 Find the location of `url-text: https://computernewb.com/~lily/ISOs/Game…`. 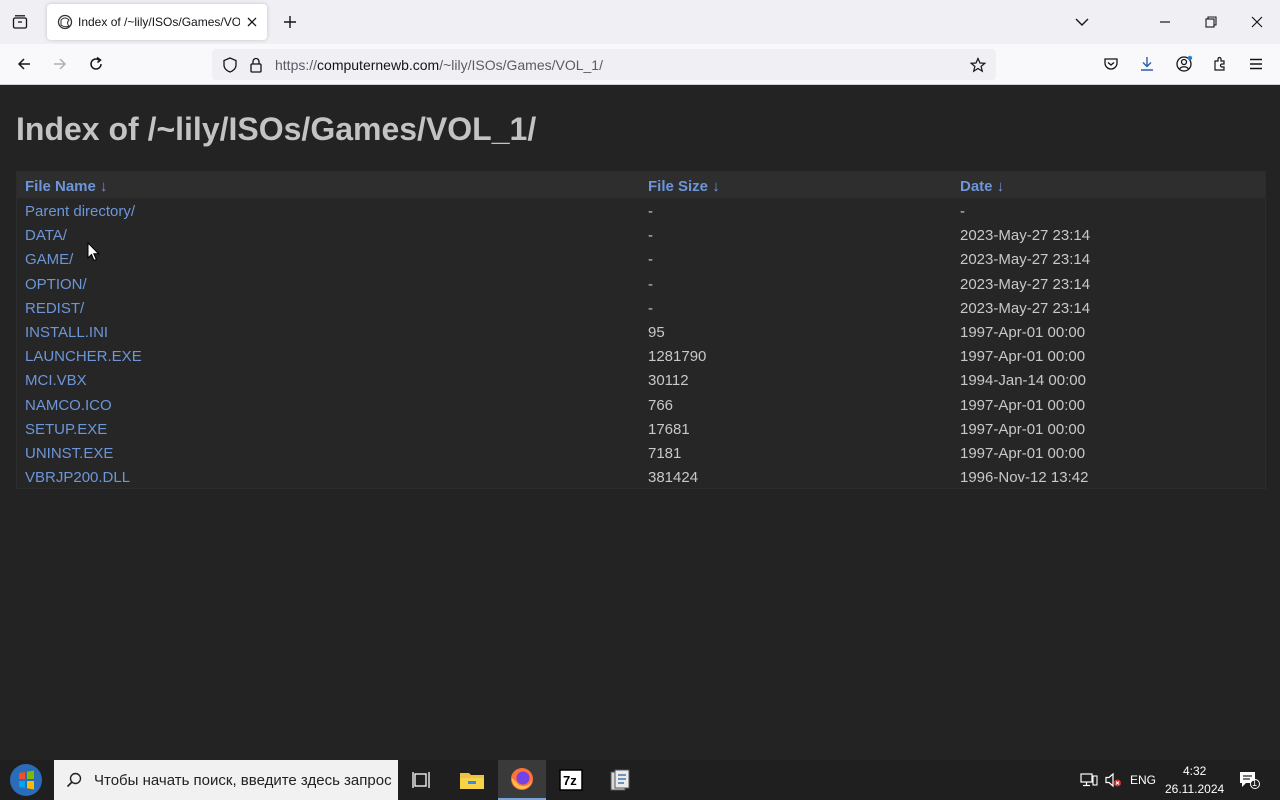

url-text: https://computernewb.com/~lily/ISOs/Game… is located at coordinates (439, 65).